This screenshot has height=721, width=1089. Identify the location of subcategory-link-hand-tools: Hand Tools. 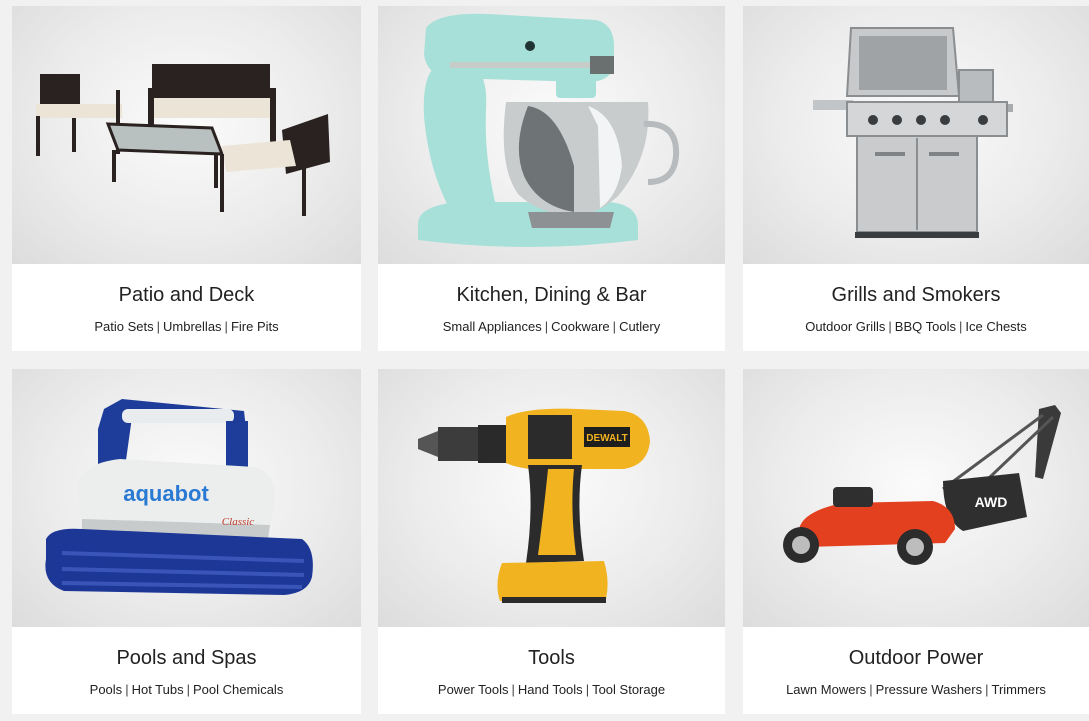
(550, 689).